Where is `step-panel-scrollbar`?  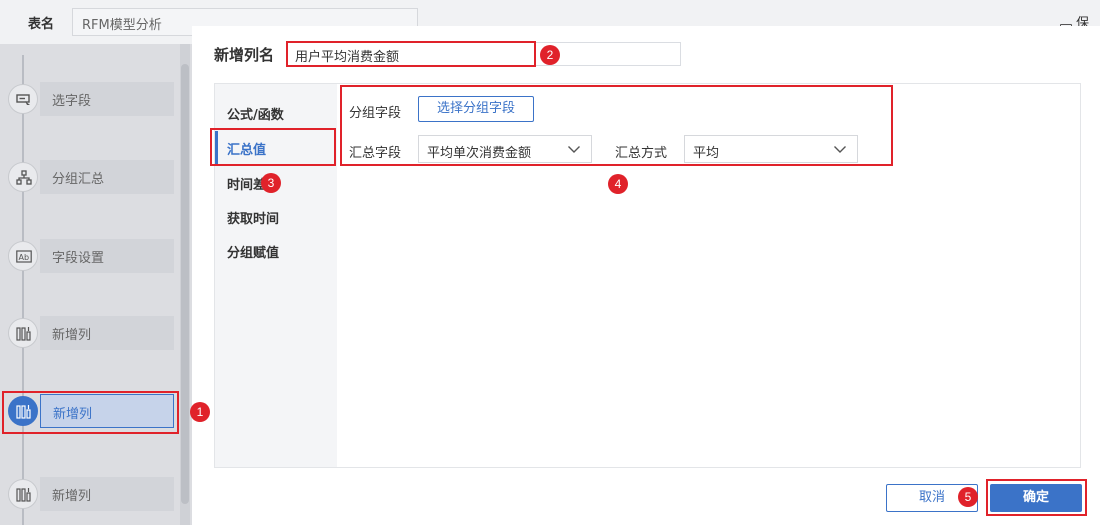
step-panel-scrollbar is located at coordinates (185, 284).